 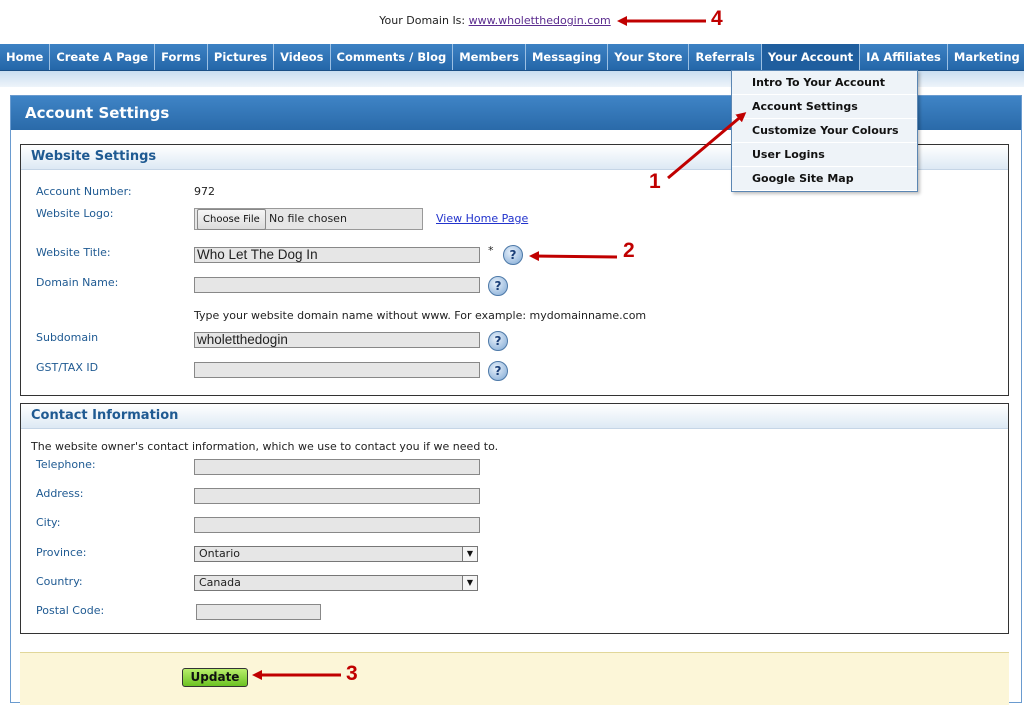 I want to click on country-value: Canada, so click(x=220, y=582).